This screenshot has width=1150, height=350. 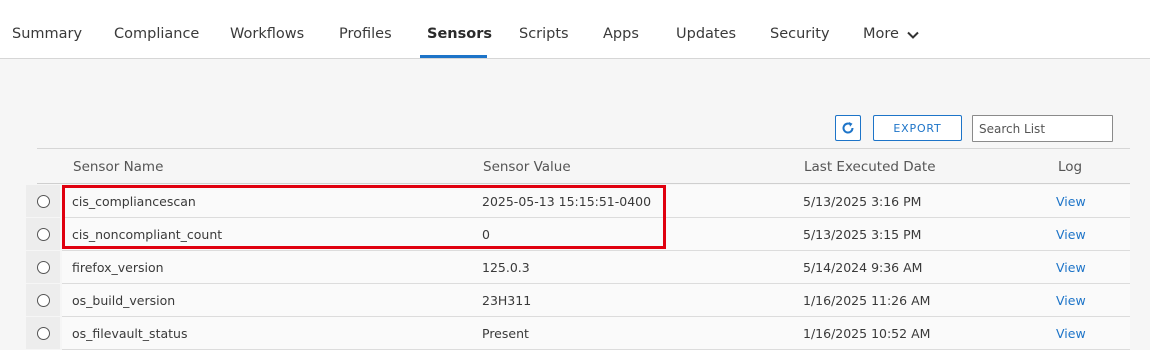 What do you see at coordinates (800, 34) in the screenshot?
I see `tab-security: Security` at bounding box center [800, 34].